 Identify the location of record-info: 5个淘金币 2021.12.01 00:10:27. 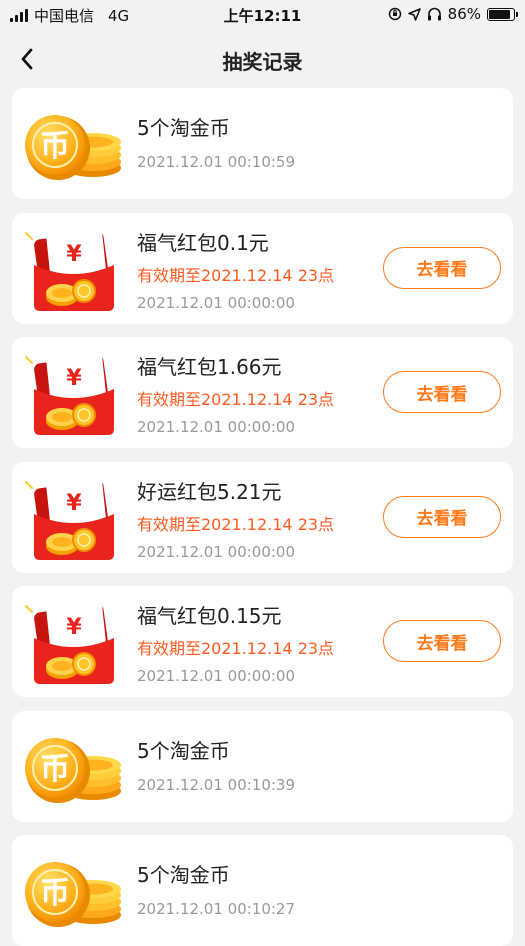
(265, 888).